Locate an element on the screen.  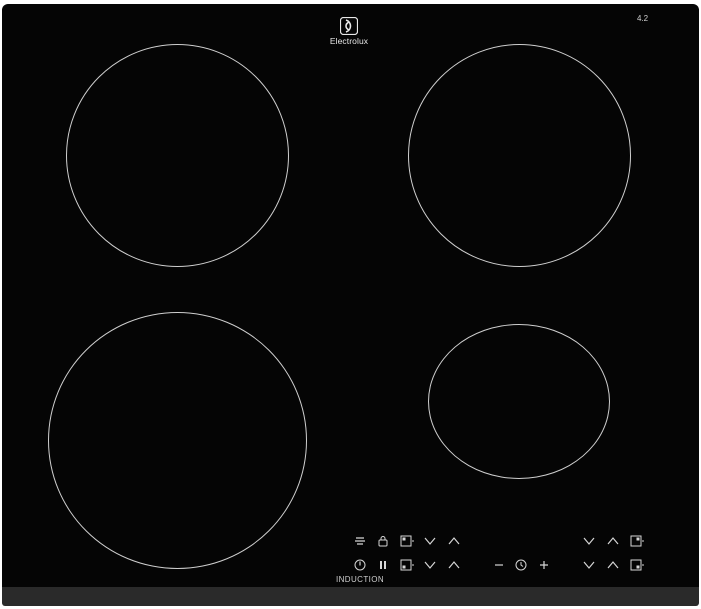
zone-select-rear-right-button is located at coordinates (637, 541).